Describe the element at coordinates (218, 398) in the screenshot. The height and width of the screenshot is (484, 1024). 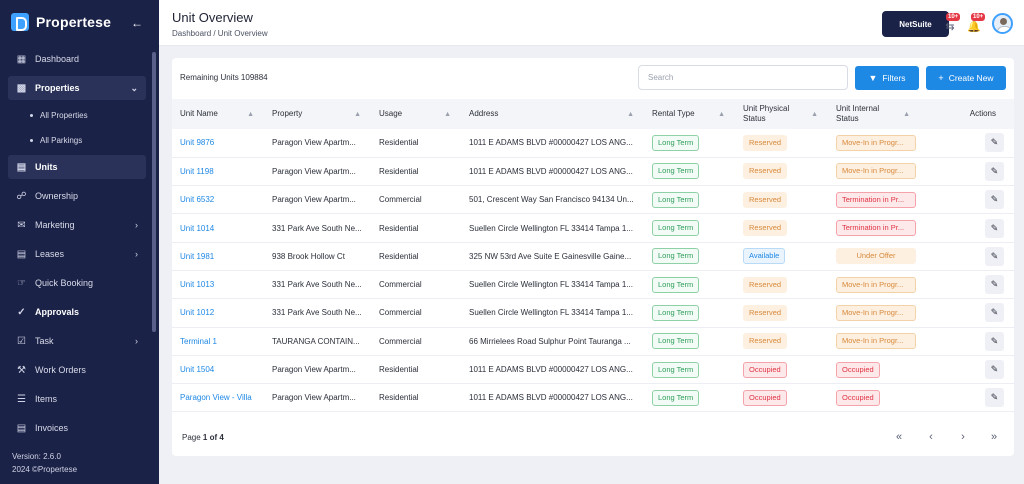
I see `unit-name-link: Paragon View - Villa` at that location.